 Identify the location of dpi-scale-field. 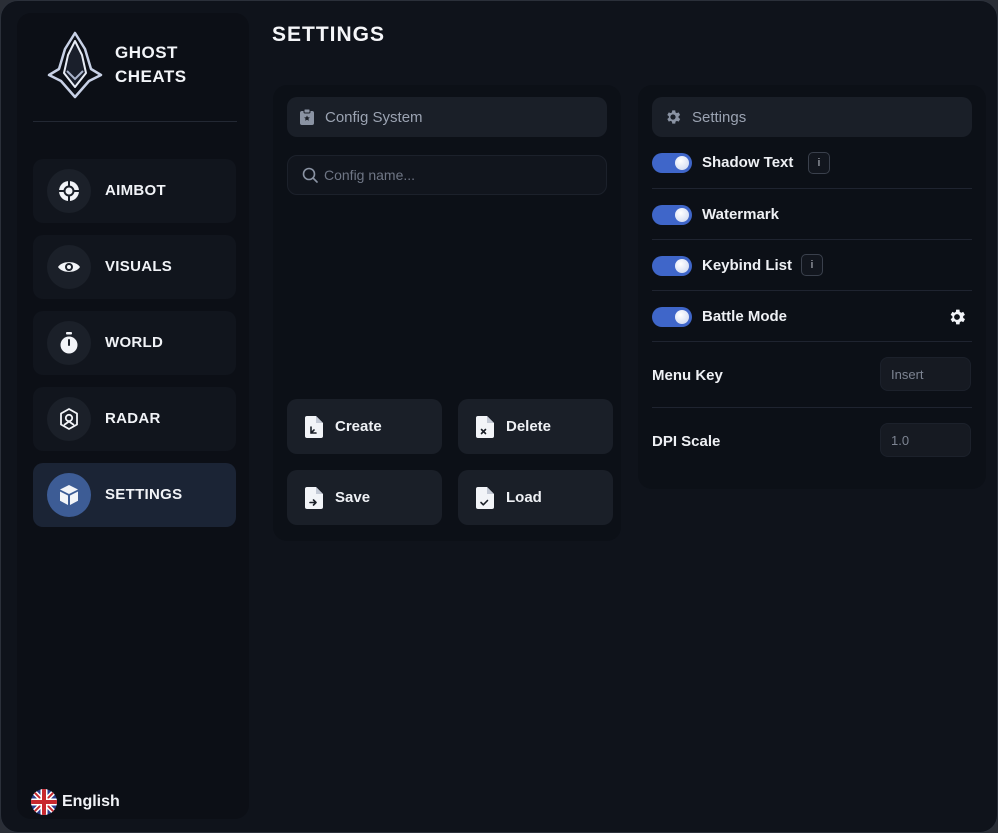
(925, 440).